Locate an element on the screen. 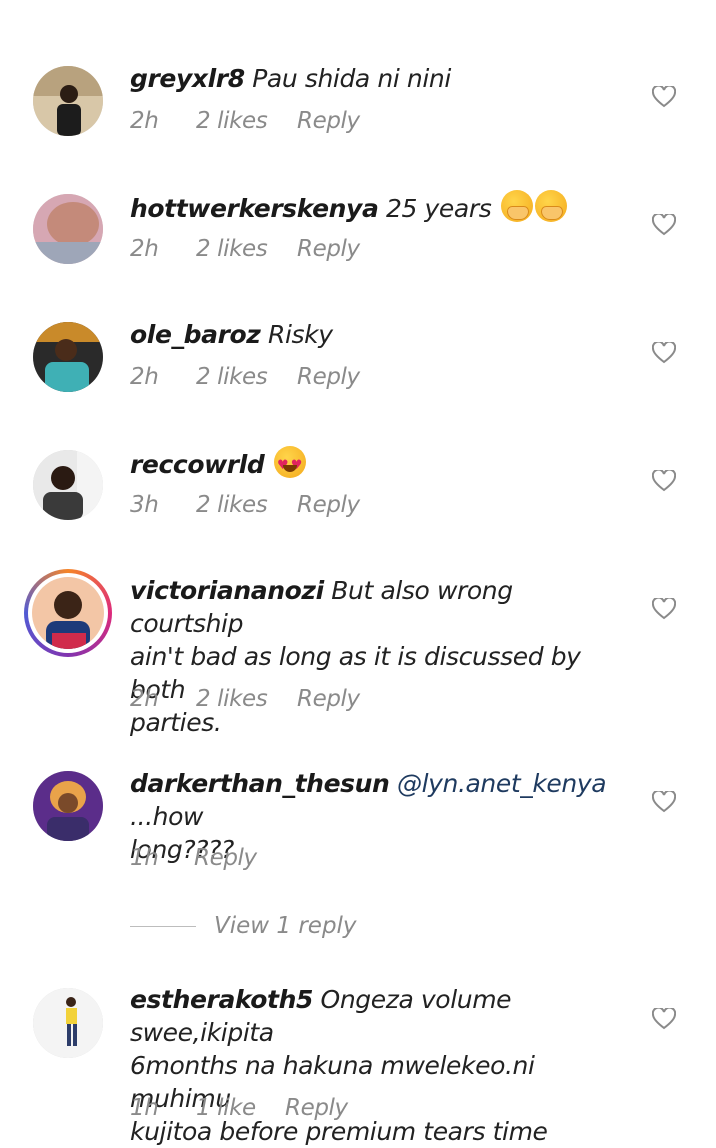 This screenshot has width=716, height=1148. view-replies-divider is located at coordinates (163, 926).